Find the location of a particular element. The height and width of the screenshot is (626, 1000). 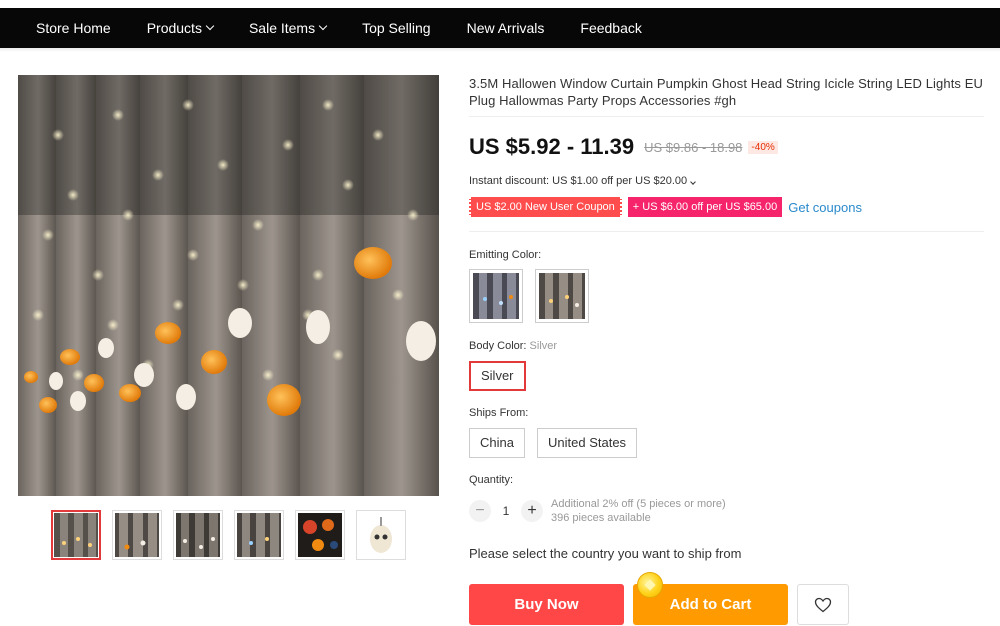

nav-item-label: Store Home is located at coordinates (73, 28).